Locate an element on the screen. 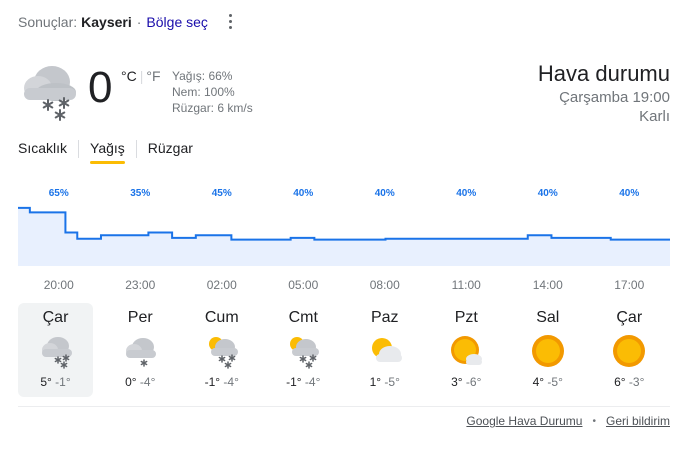 The image size is (689, 468). tab-temperature: Sıcaklık is located at coordinates (42, 151).